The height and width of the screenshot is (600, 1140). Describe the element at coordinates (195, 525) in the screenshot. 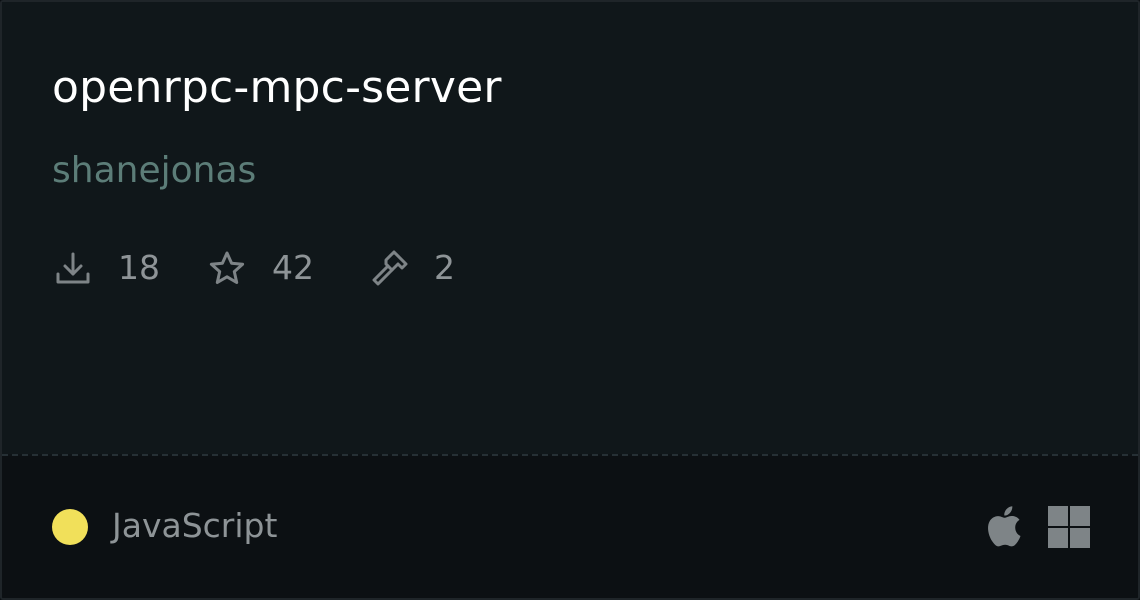

I see `language-label: JavaScript` at that location.